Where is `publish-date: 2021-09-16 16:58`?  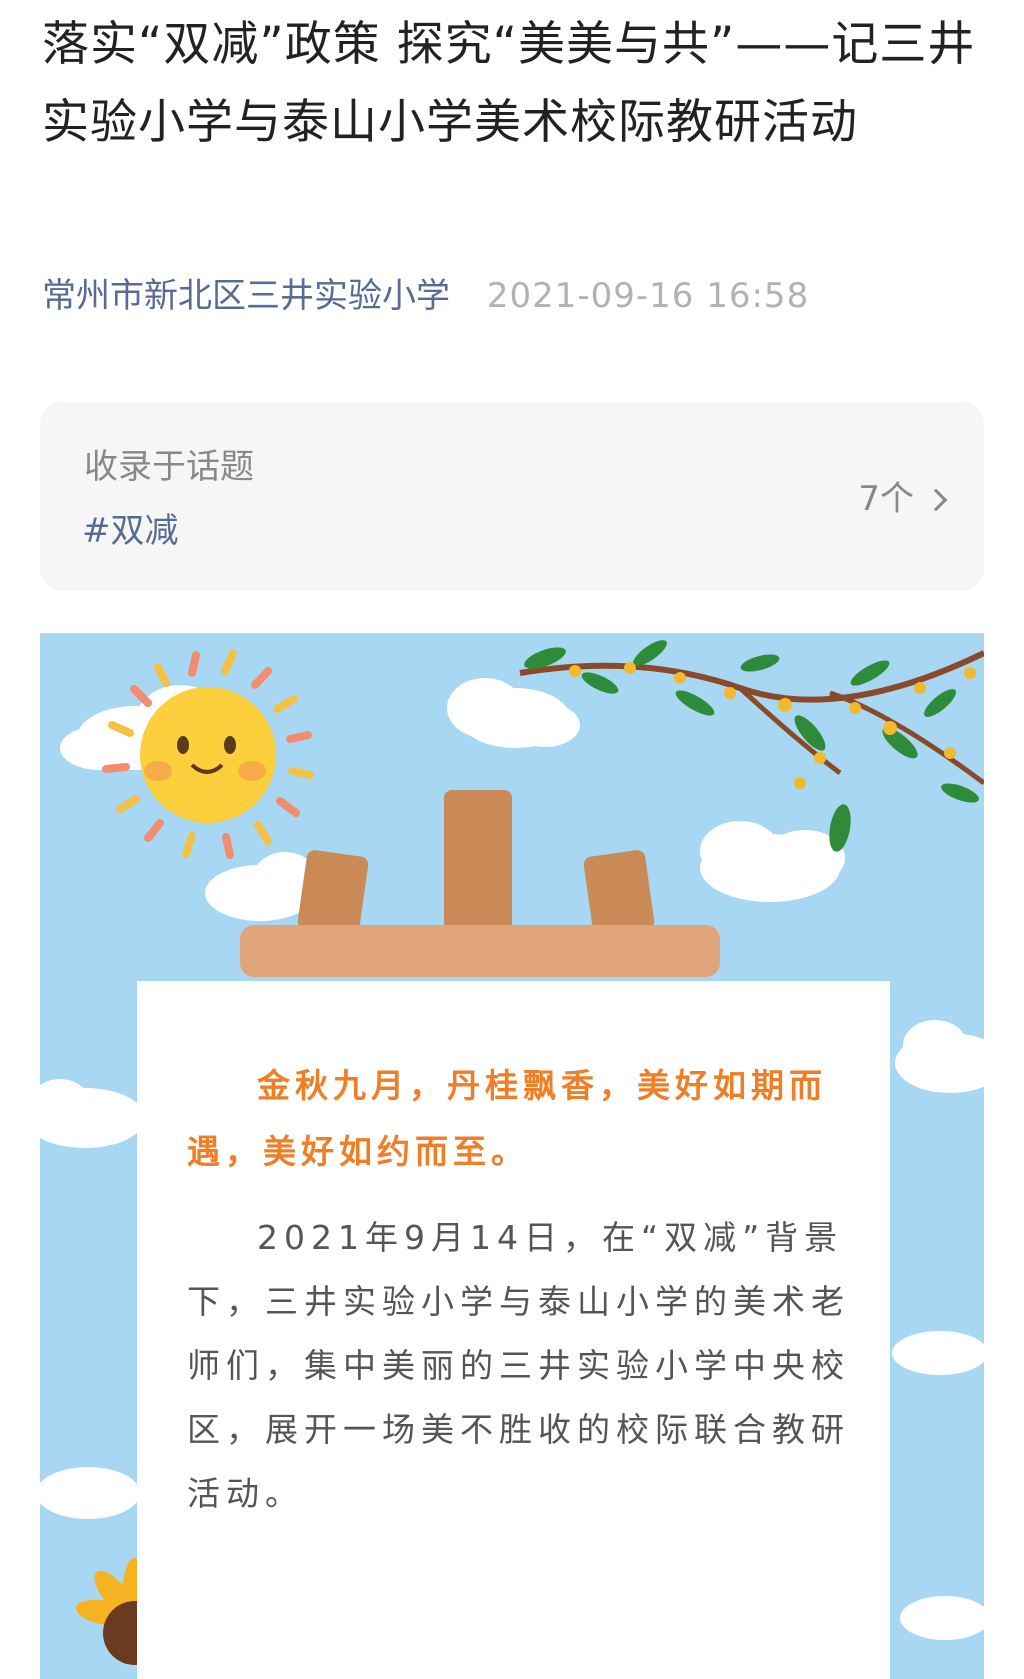
publish-date: 2021-09-16 16:58 is located at coordinates (648, 296).